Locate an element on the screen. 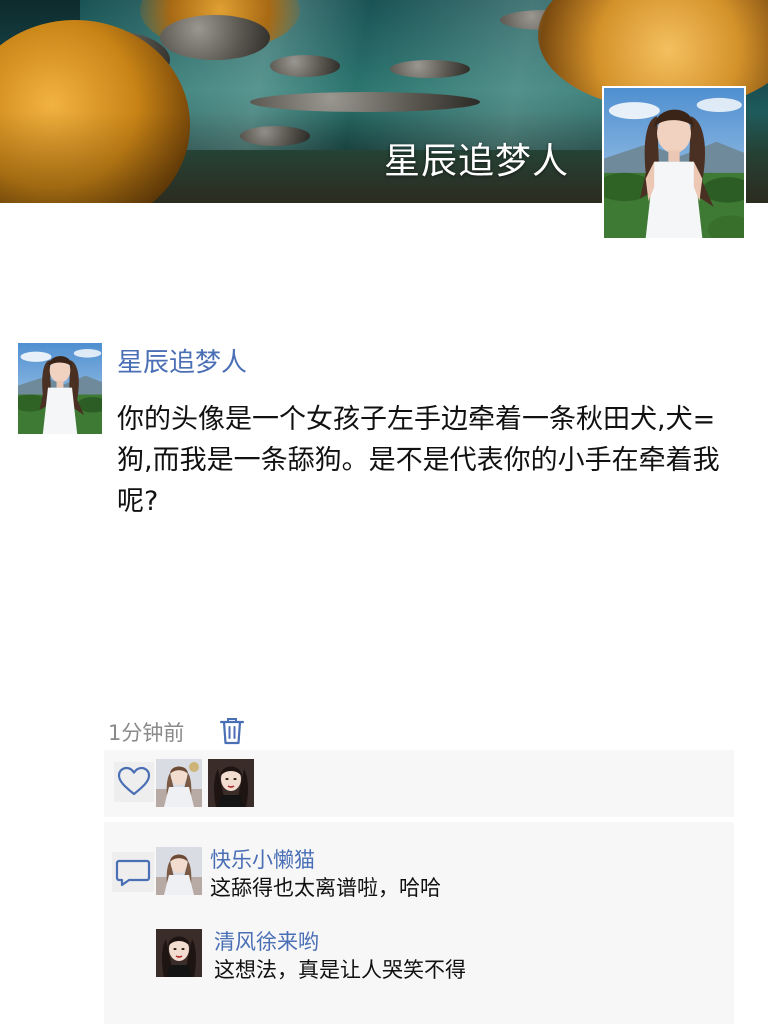  cover-username: 星辰追梦人 is located at coordinates (477, 161).